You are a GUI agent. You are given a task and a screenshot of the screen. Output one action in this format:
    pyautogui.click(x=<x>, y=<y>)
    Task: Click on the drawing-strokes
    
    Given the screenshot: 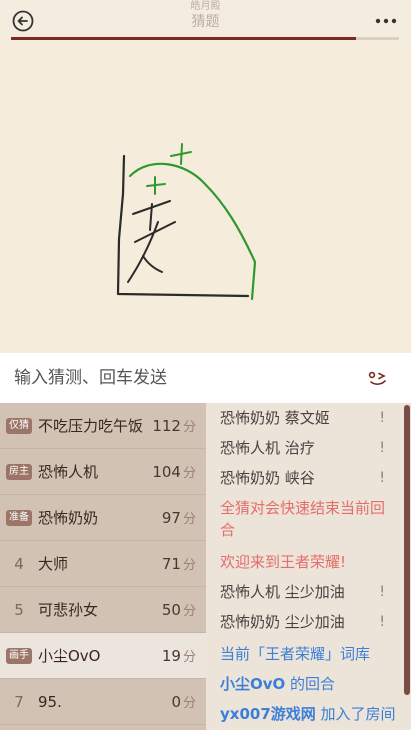 What is the action you would take?
    pyautogui.click(x=186, y=222)
    